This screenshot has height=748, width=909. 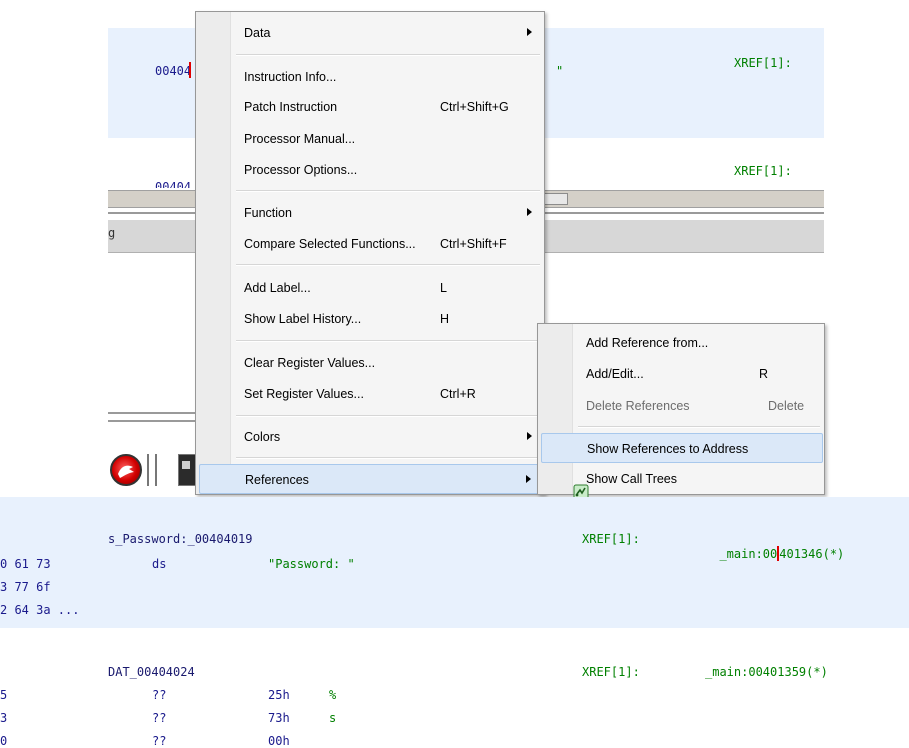 What do you see at coordinates (681, 374) in the screenshot?
I see `menu-item-add-edit: Add/Edit... R` at bounding box center [681, 374].